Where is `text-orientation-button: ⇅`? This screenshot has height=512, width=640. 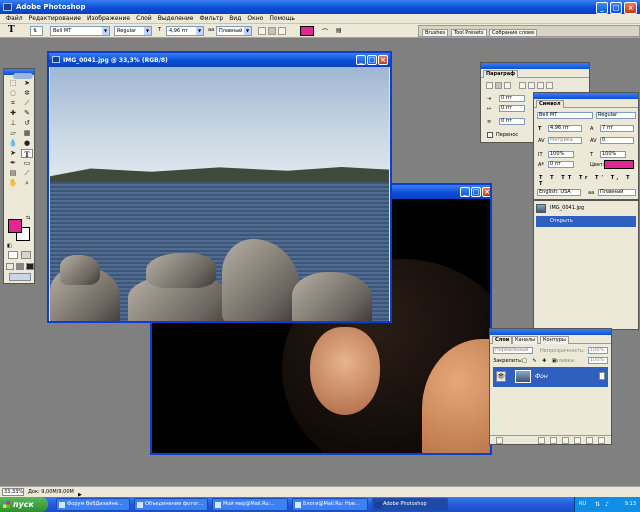
text-orientation-button: ⇅ is located at coordinates (36, 31).